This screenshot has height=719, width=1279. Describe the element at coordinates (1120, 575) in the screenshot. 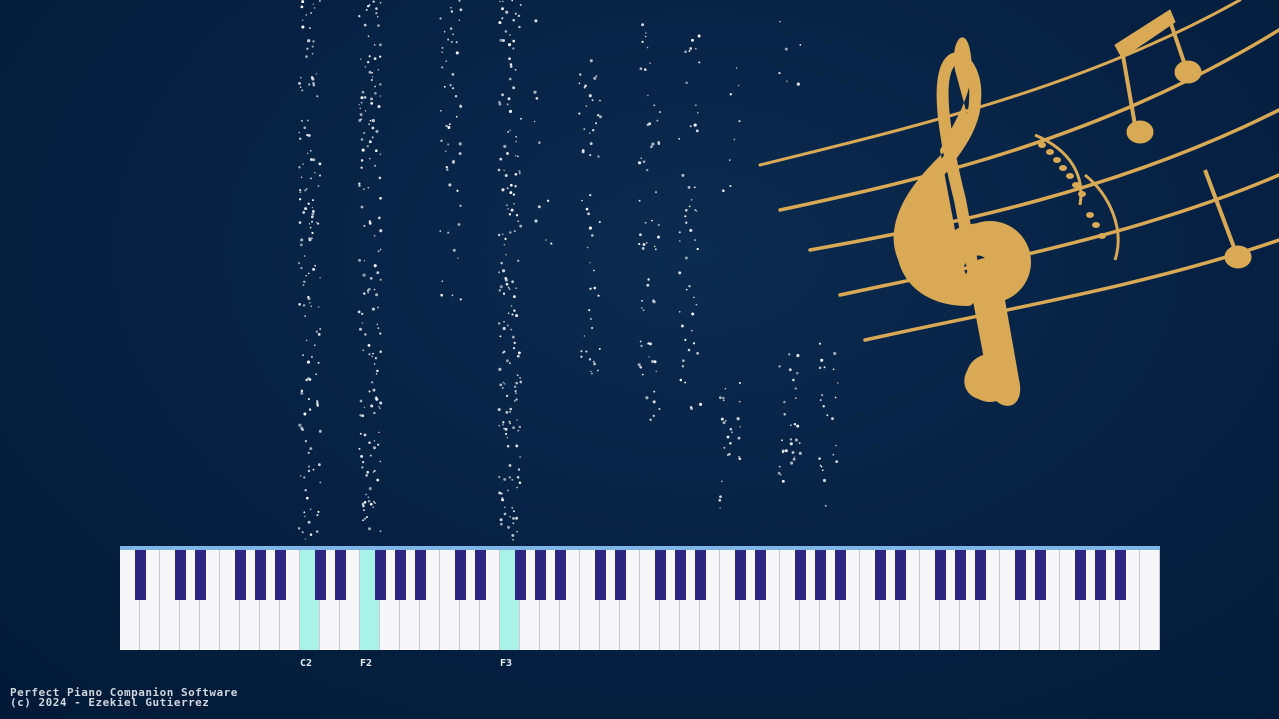

I see `black-key-asharp7` at that location.